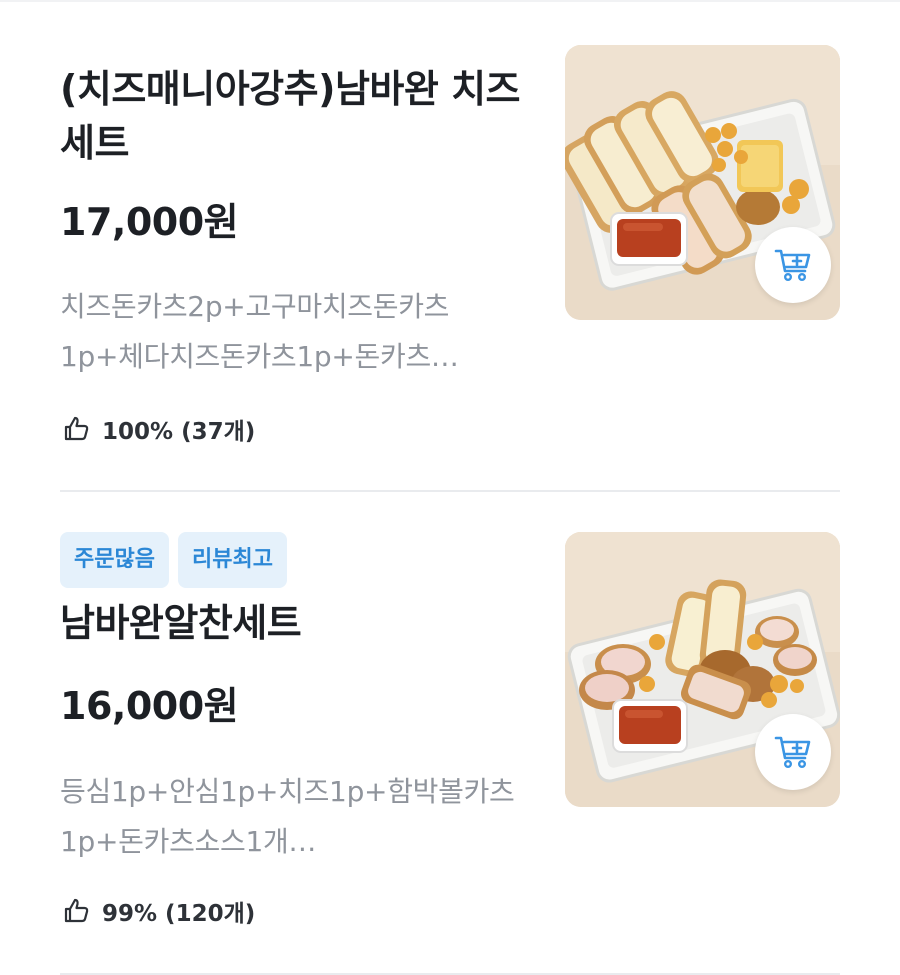 The height and width of the screenshot is (975, 900). What do you see at coordinates (179, 914) in the screenshot?
I see `rating-text: 99% (120개)` at bounding box center [179, 914].